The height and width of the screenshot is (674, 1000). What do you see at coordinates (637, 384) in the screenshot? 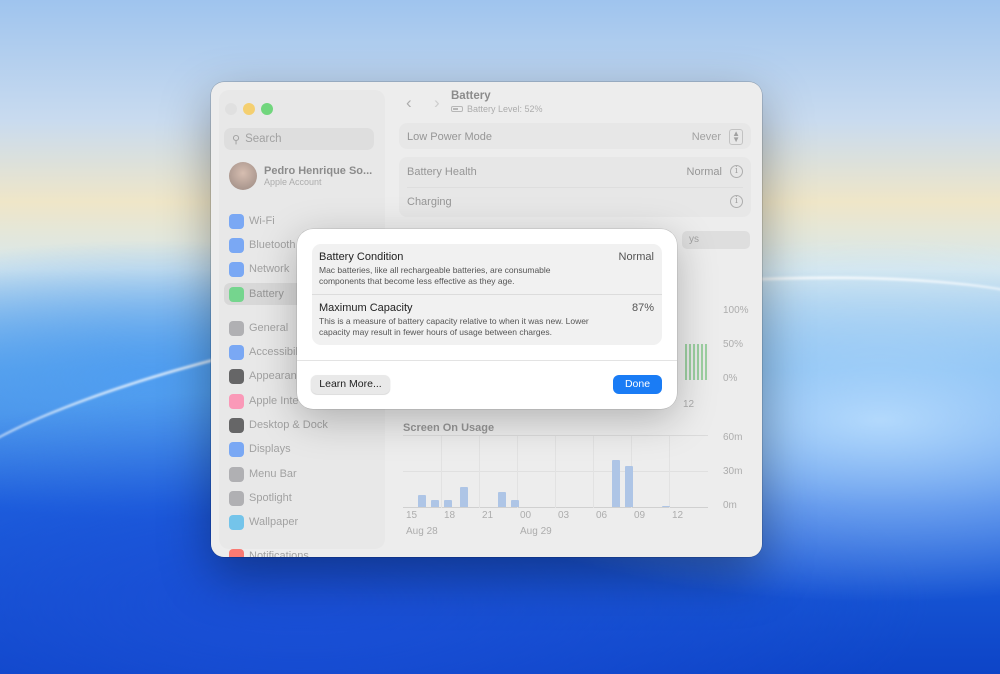
I see `done-button: Done` at bounding box center [637, 384].